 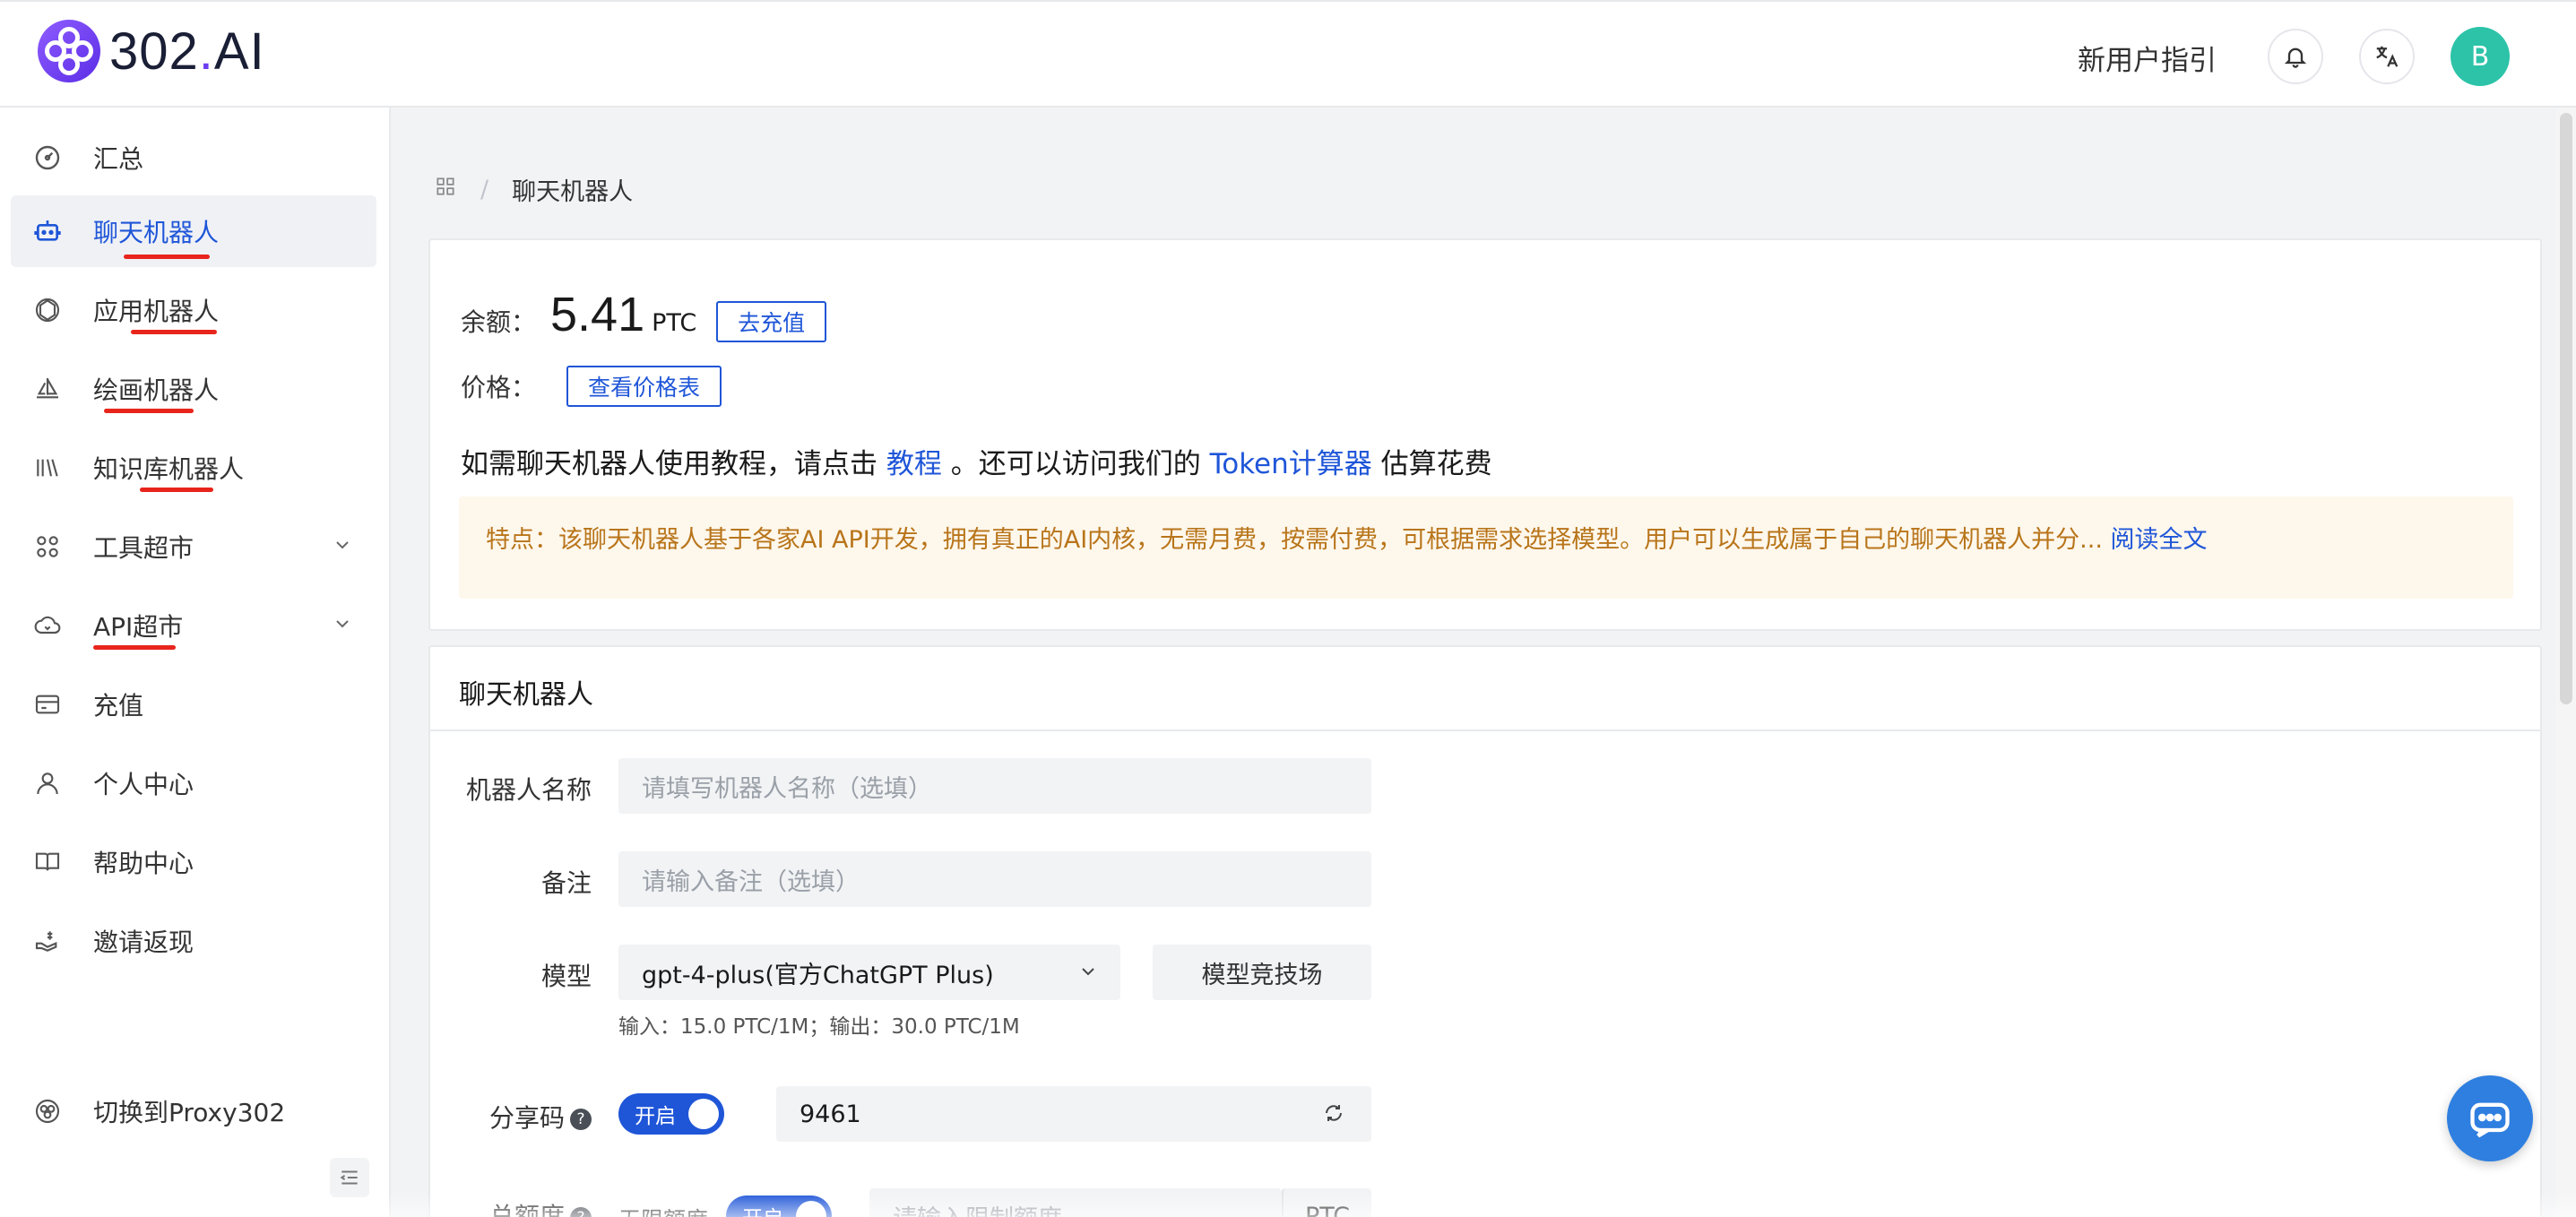 What do you see at coordinates (644, 386) in the screenshot?
I see `view-price-table-button: 查看价格表` at bounding box center [644, 386].